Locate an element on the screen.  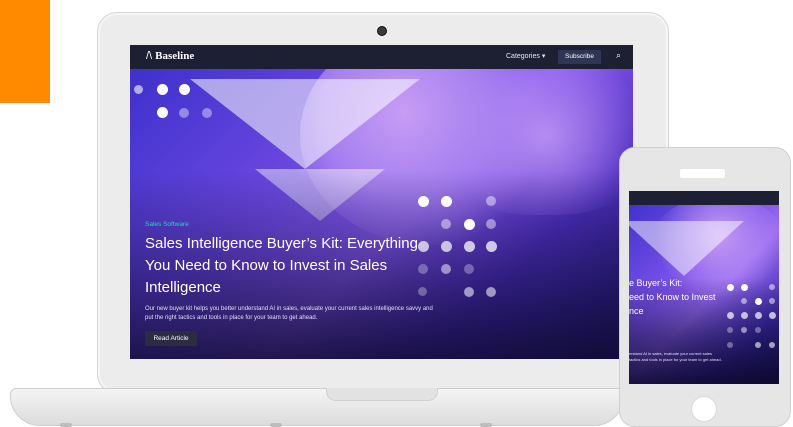
site-logo: /\ Baseline is located at coordinates (170, 56).